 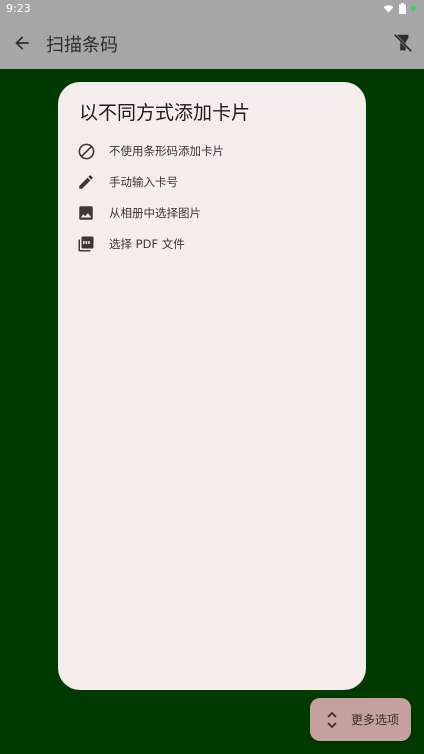 I want to click on no-barcode-icon, so click(x=86, y=151).